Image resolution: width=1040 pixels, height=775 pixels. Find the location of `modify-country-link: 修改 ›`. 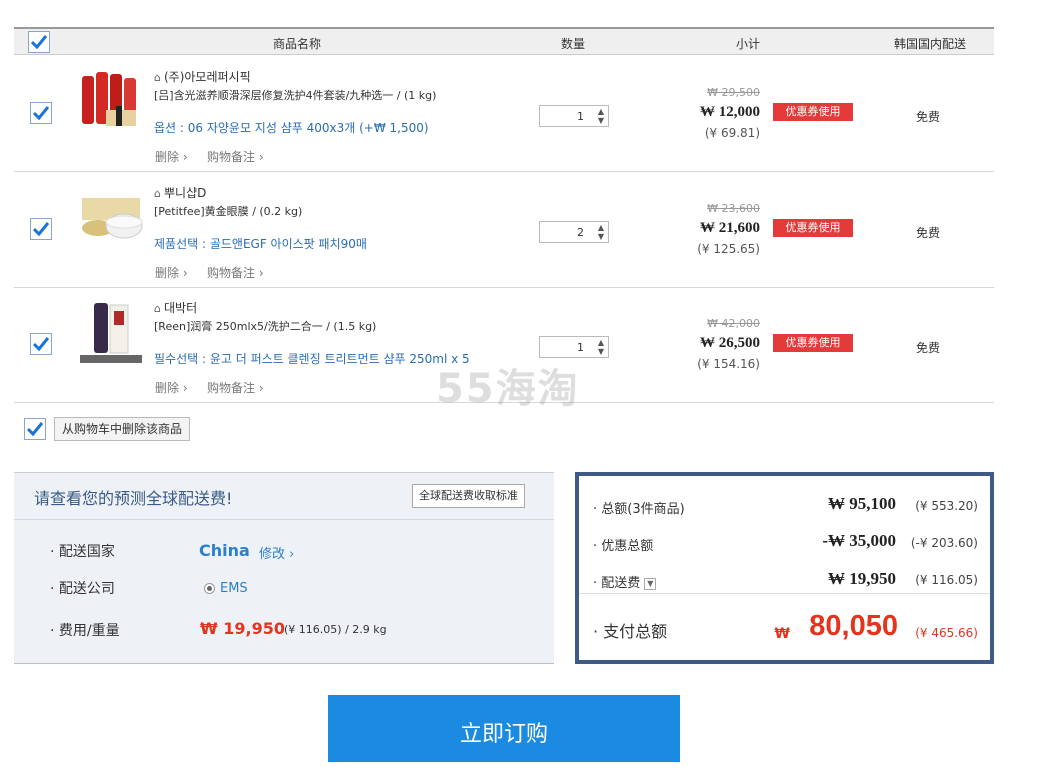

modify-country-link: 修改 › is located at coordinates (276, 552).